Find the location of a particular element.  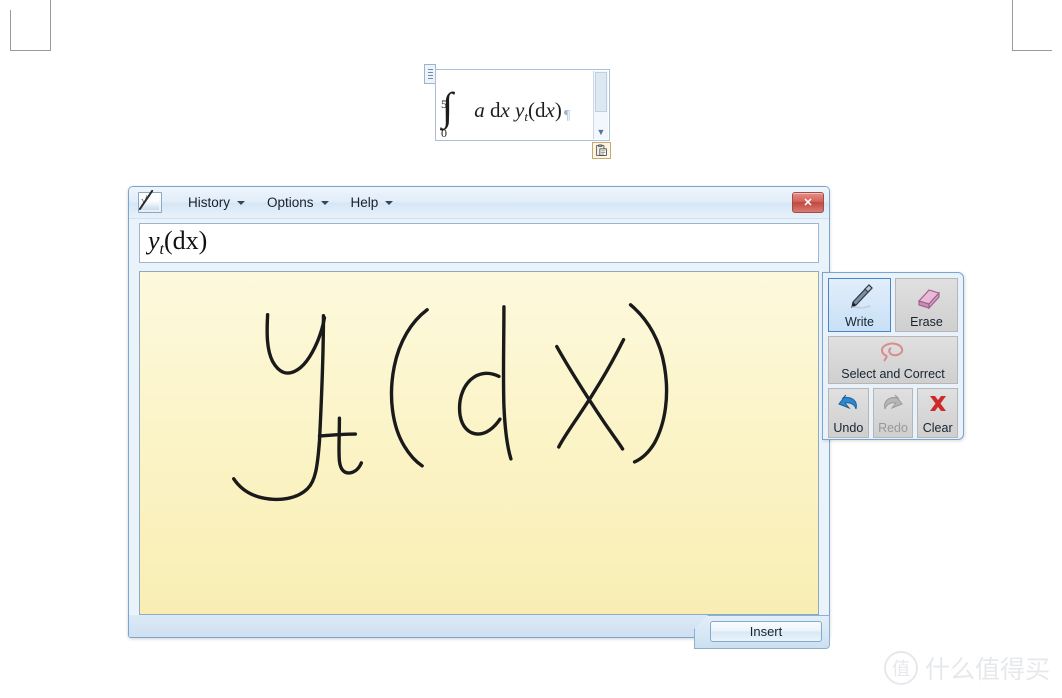

redo-arrow-icon is located at coordinates (893, 404).